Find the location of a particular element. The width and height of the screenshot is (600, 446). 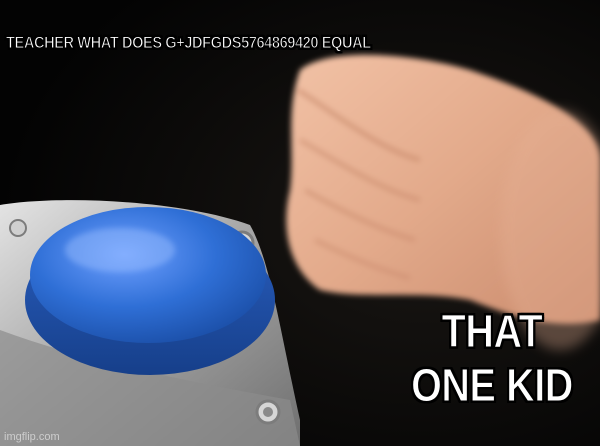

imgflip-watermark: imgflip.com is located at coordinates (32, 437).